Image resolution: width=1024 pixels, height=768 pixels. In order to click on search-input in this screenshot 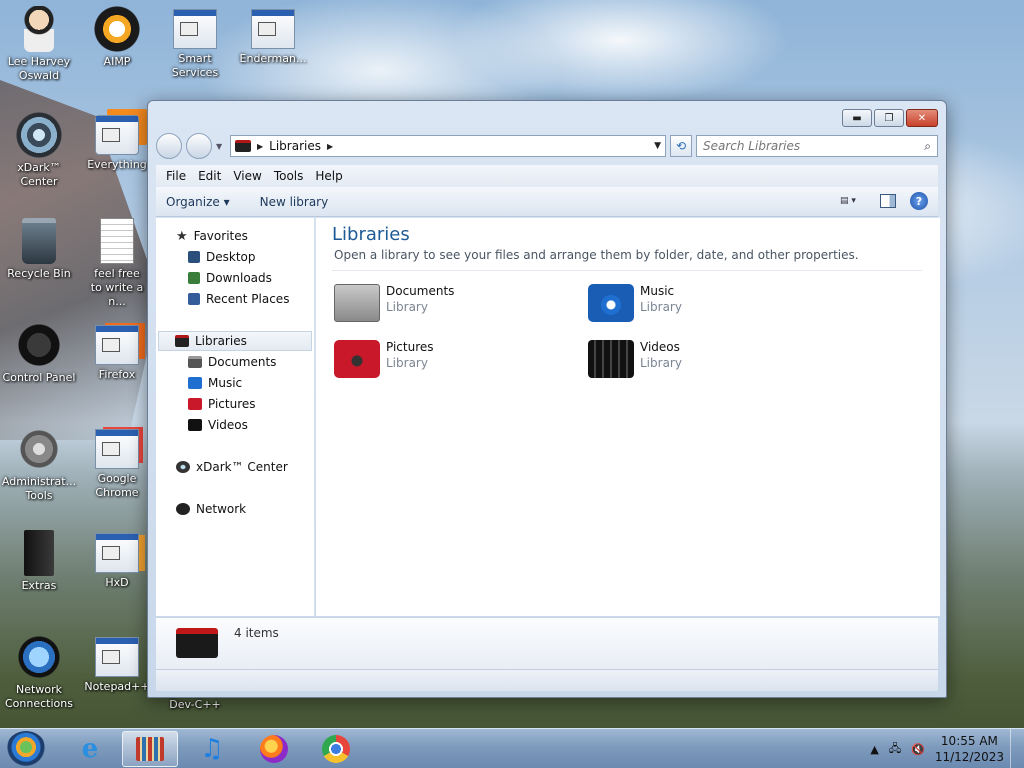, I will do `click(814, 146)`.